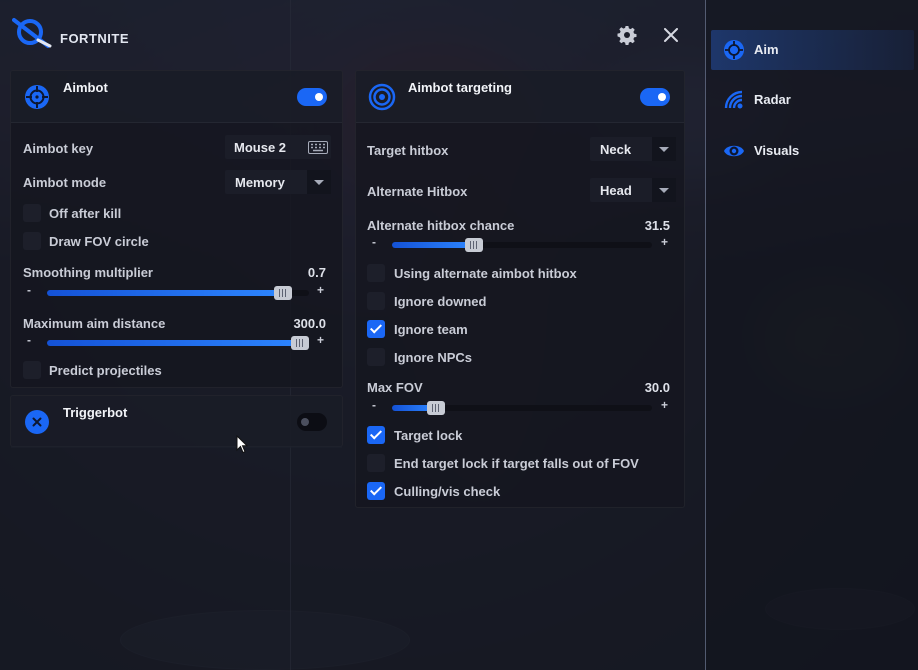 This screenshot has height=670, width=918. What do you see at coordinates (376, 273) in the screenshot?
I see `using-alternate-checkbox` at bounding box center [376, 273].